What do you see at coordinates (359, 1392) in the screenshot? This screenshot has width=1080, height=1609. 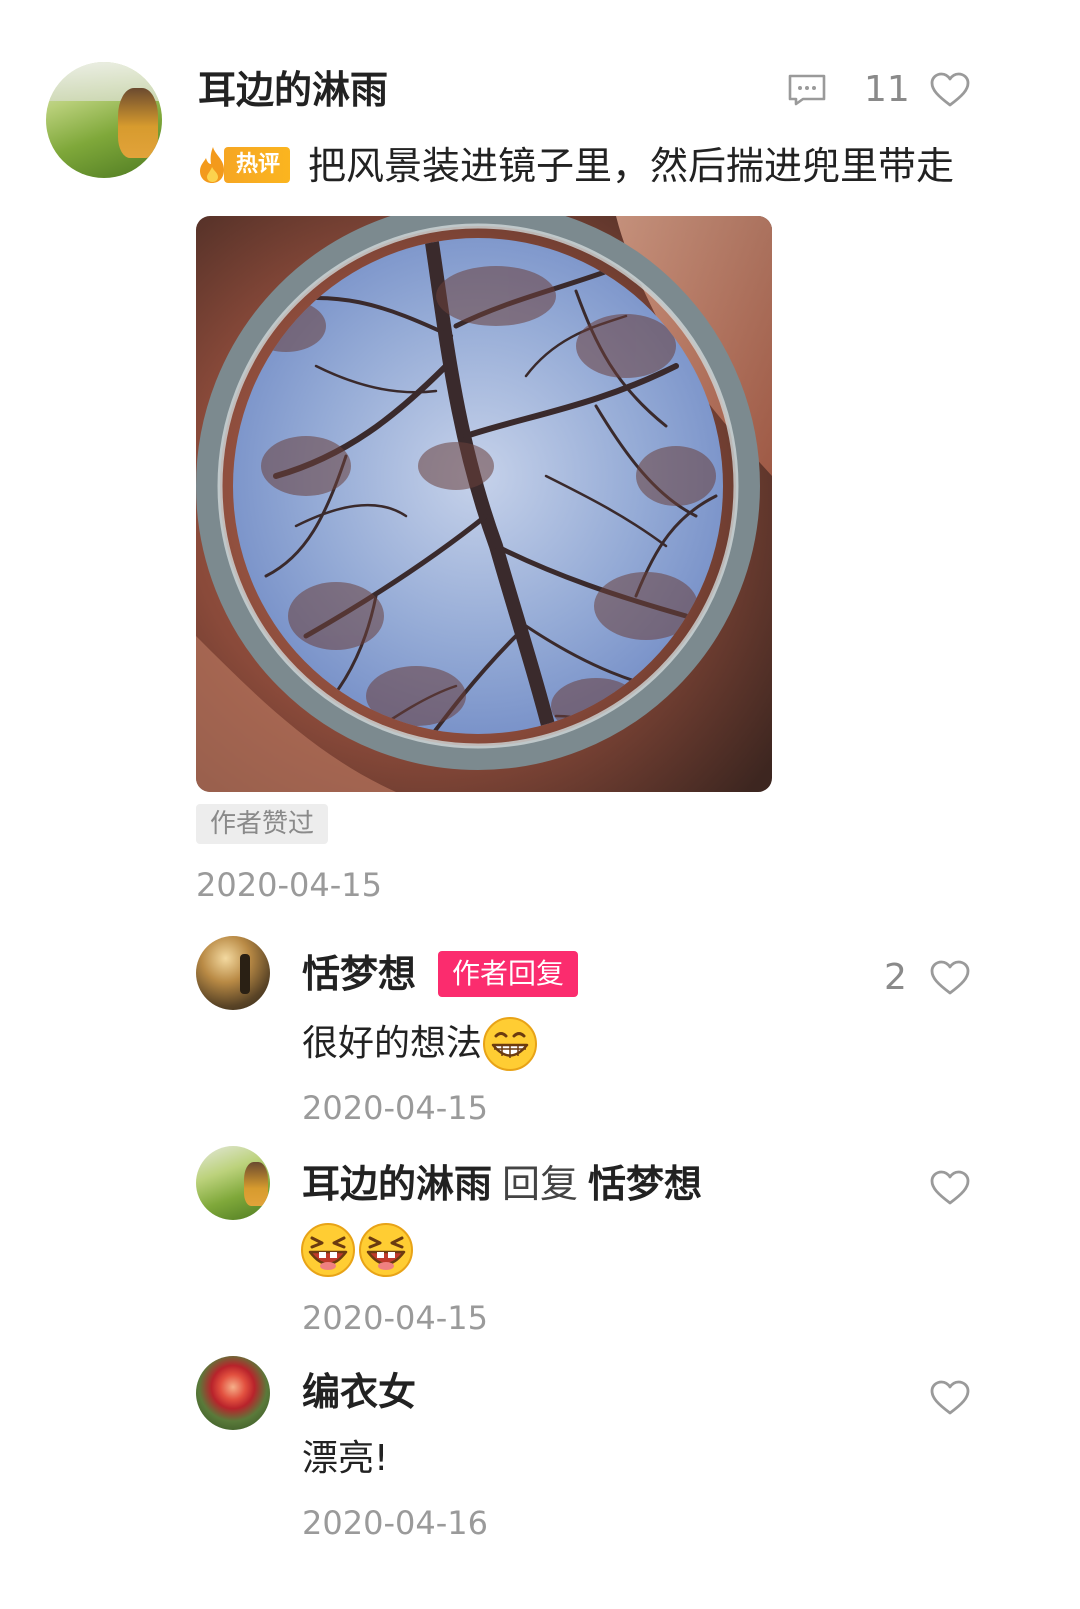 I see `reply-author-name: 编衣女` at bounding box center [359, 1392].